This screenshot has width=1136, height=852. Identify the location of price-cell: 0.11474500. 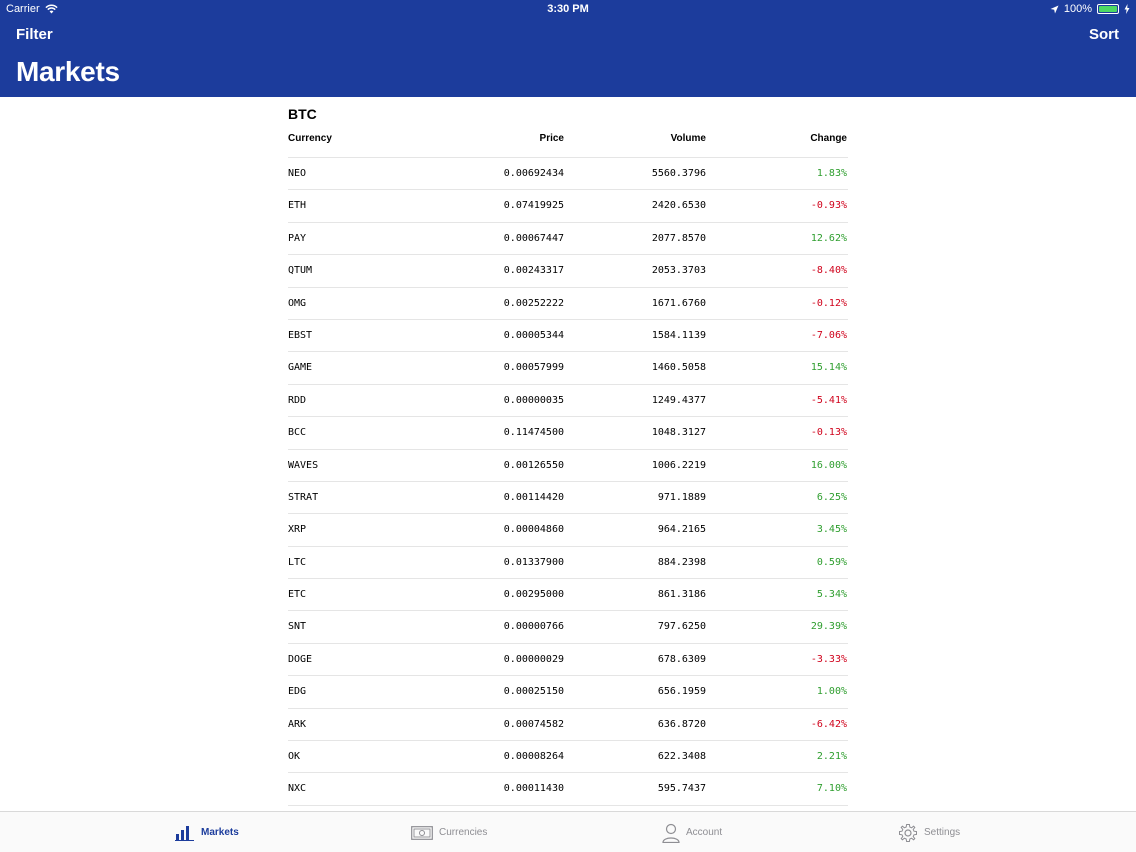
(533, 433).